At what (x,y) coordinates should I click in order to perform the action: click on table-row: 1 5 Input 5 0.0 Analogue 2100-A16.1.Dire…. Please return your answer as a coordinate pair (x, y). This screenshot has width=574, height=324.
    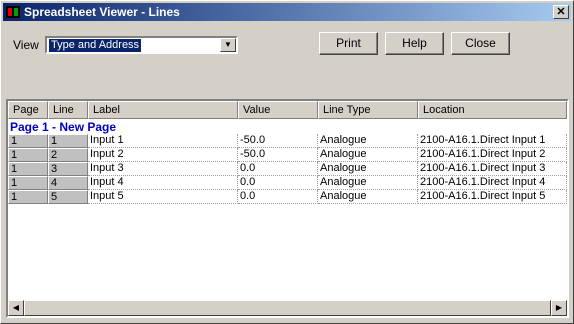
    Looking at the image, I should click on (287, 197).